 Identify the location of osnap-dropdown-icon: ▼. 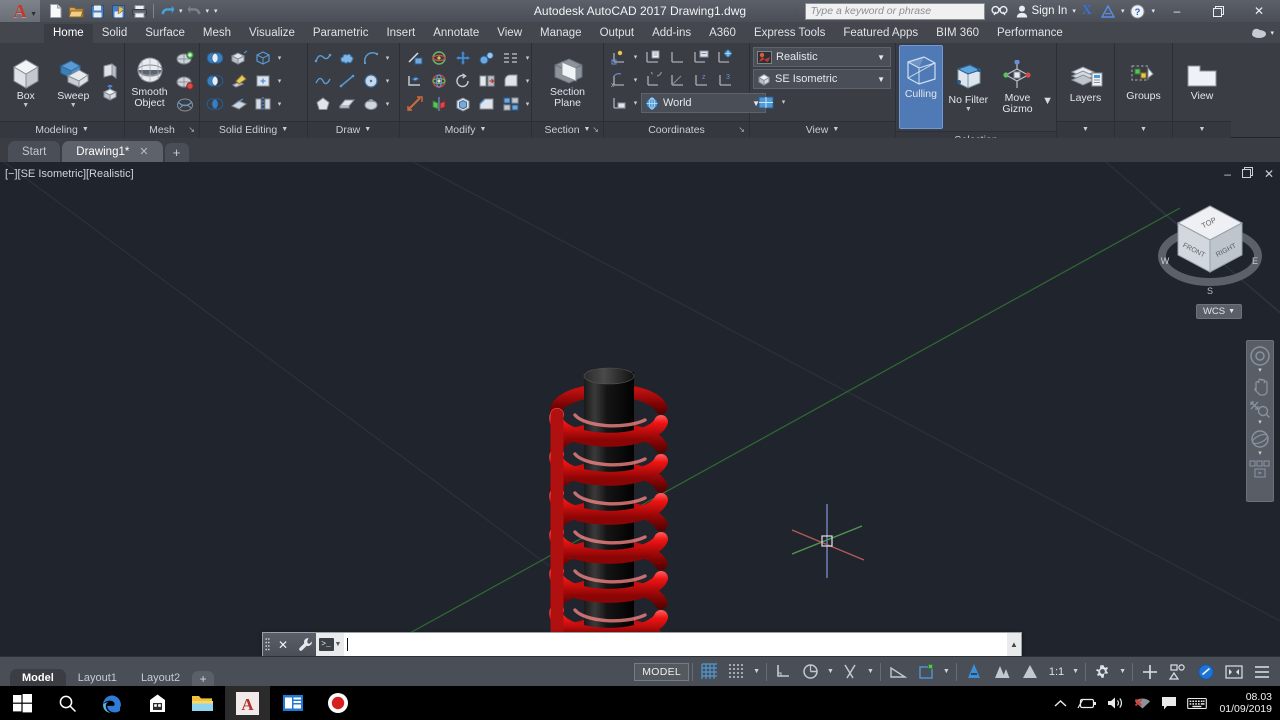
(870, 671).